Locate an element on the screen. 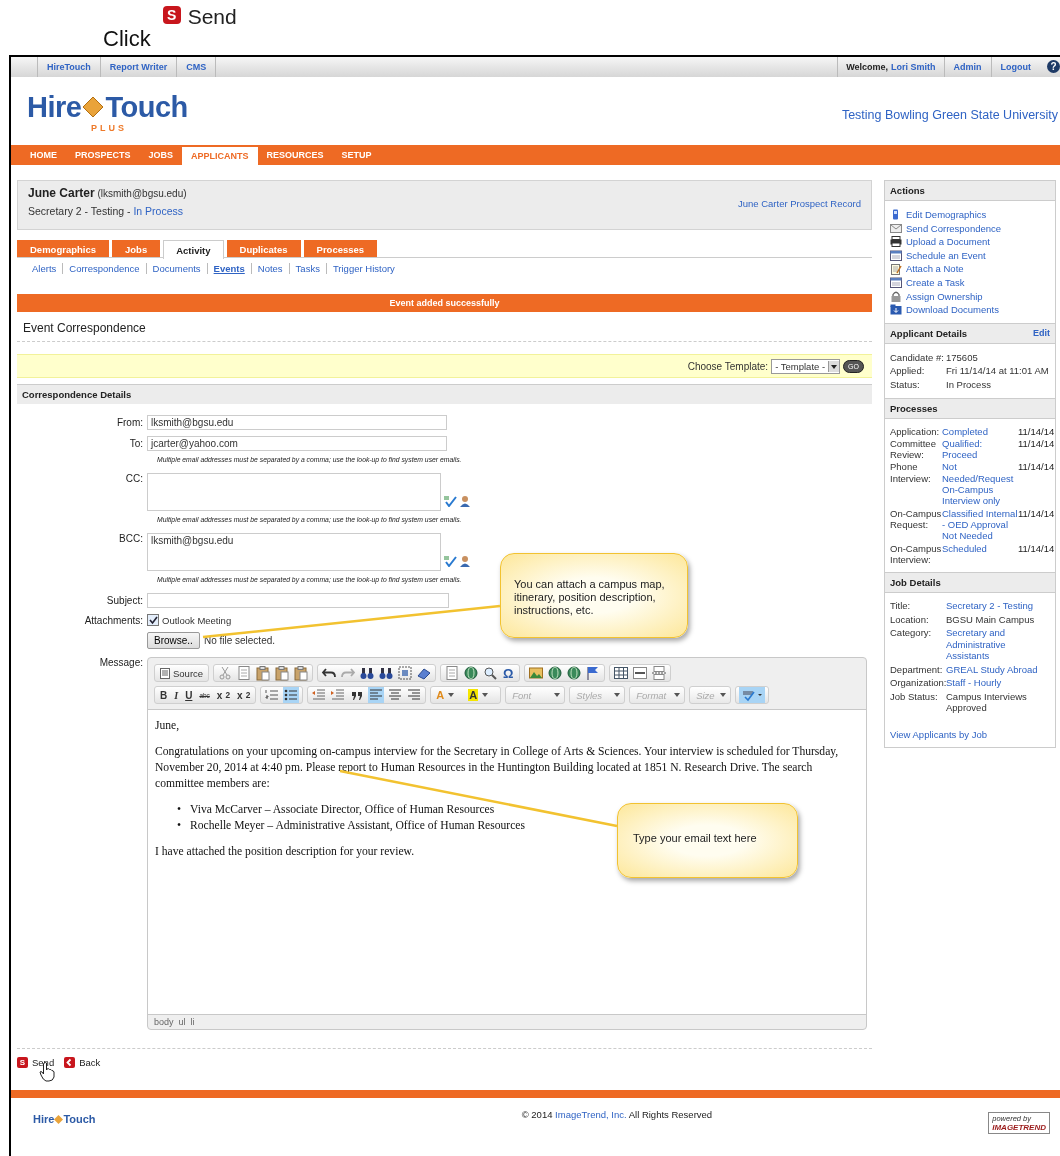 This screenshot has width=1060, height=1156. folder-icon is located at coordinates (896, 310).